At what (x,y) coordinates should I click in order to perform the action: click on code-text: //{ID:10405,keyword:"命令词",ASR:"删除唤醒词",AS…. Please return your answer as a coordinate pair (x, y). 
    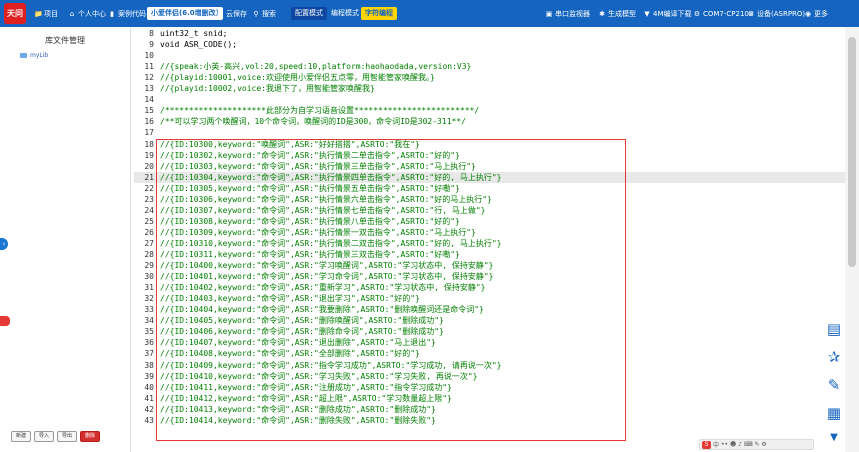
    Looking at the image, I should click on (302, 321).